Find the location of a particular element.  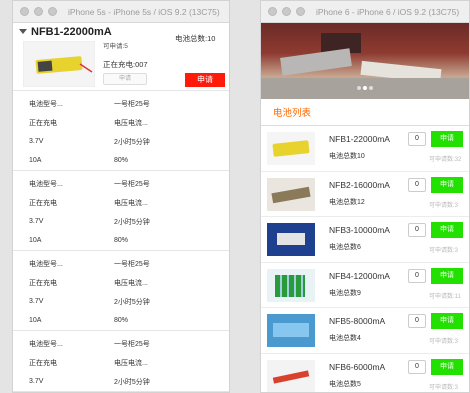

battery-list-item: NFB6-6000mA 电池总数5 0 申请 可申请数:3 is located at coordinates (365, 373).